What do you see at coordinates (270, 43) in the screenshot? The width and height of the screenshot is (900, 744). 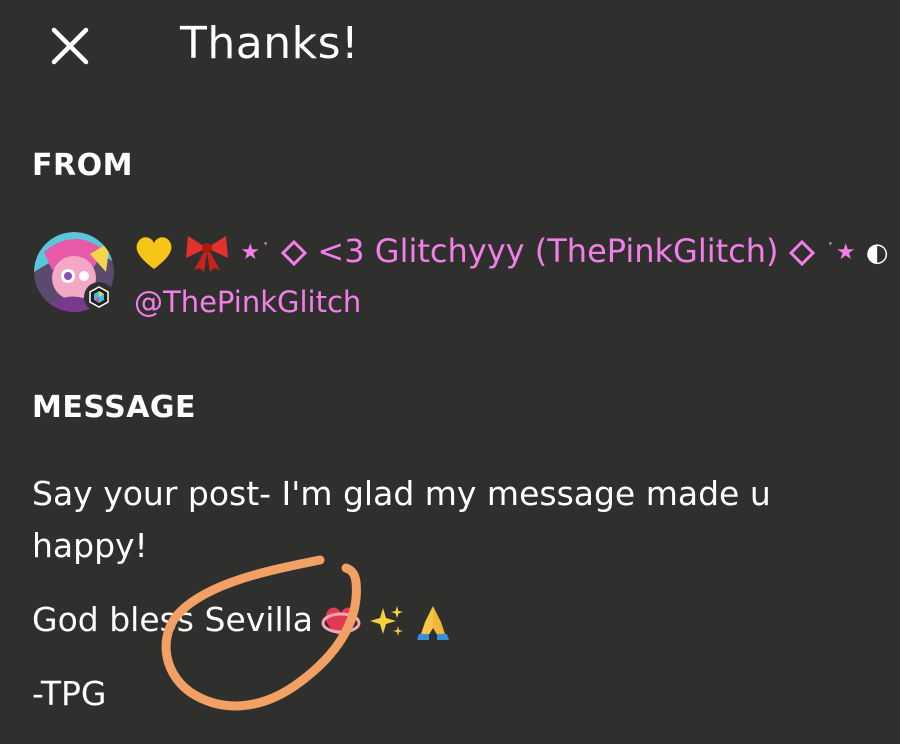 I see `dialog-title: Thanks!` at bounding box center [270, 43].